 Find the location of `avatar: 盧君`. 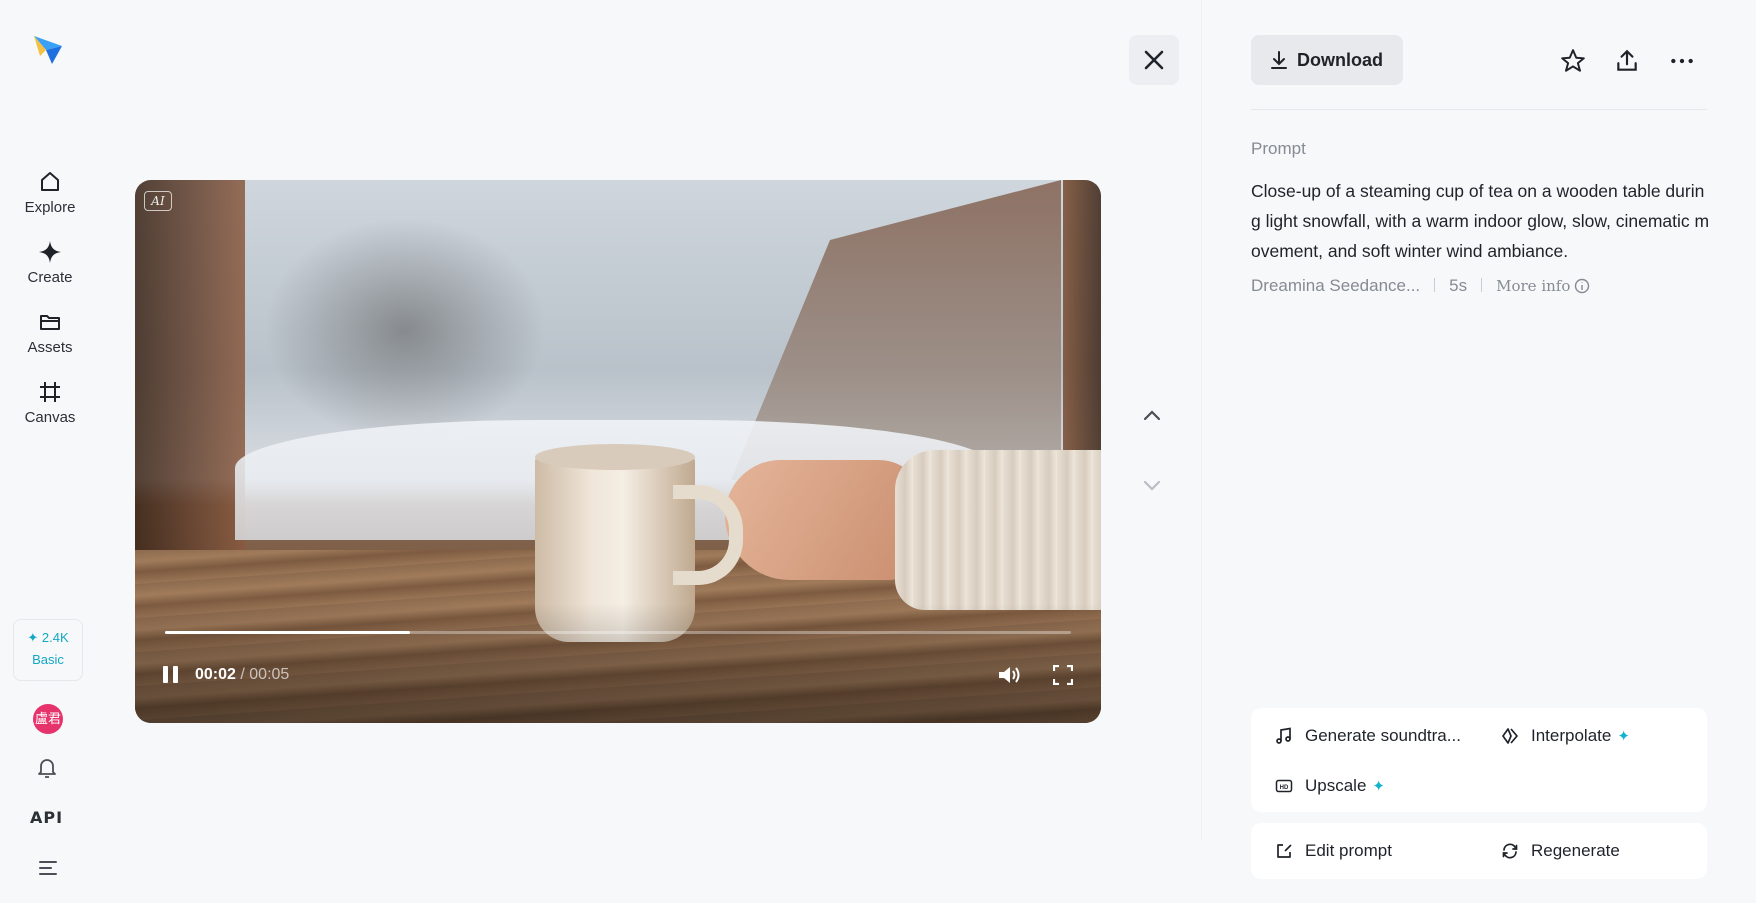

avatar: 盧君 is located at coordinates (48, 719).